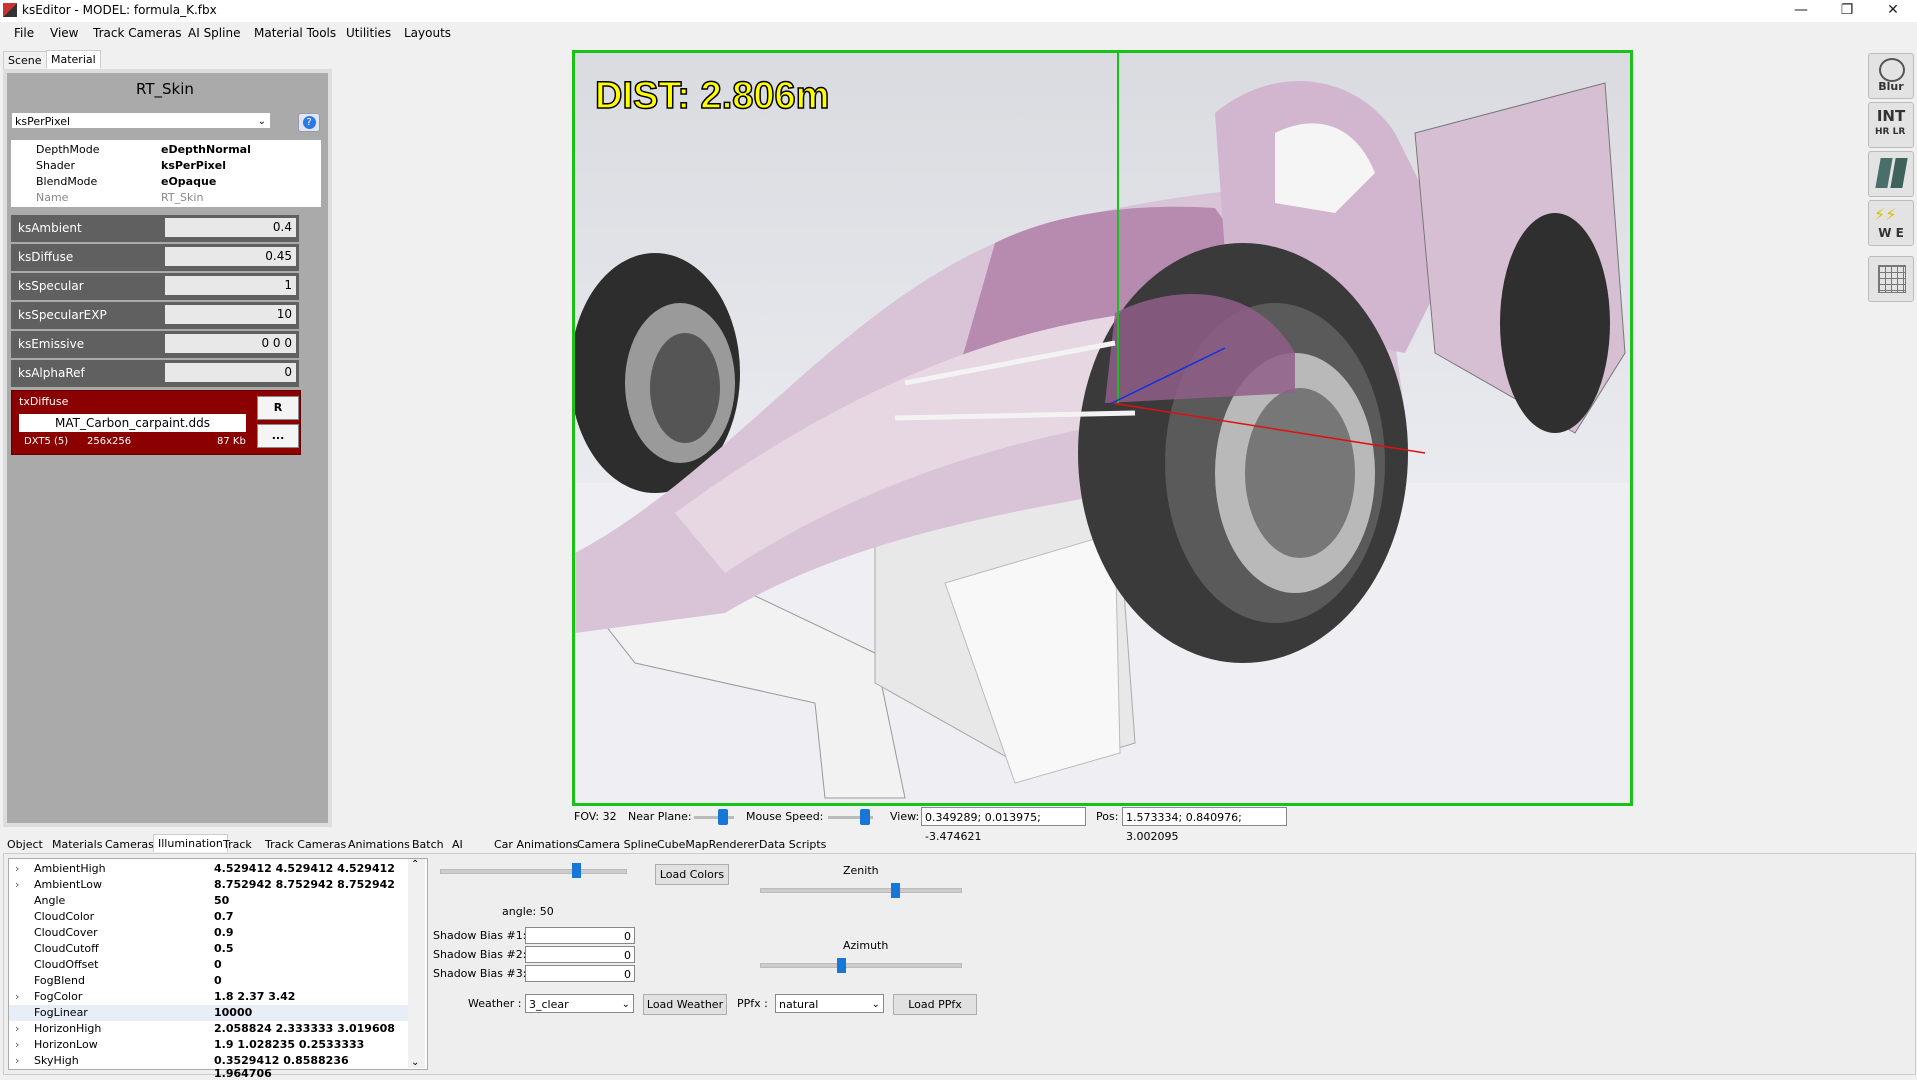  I want to click on position-field: 1.573334; 0.840976; 3.002095, so click(1204, 825).